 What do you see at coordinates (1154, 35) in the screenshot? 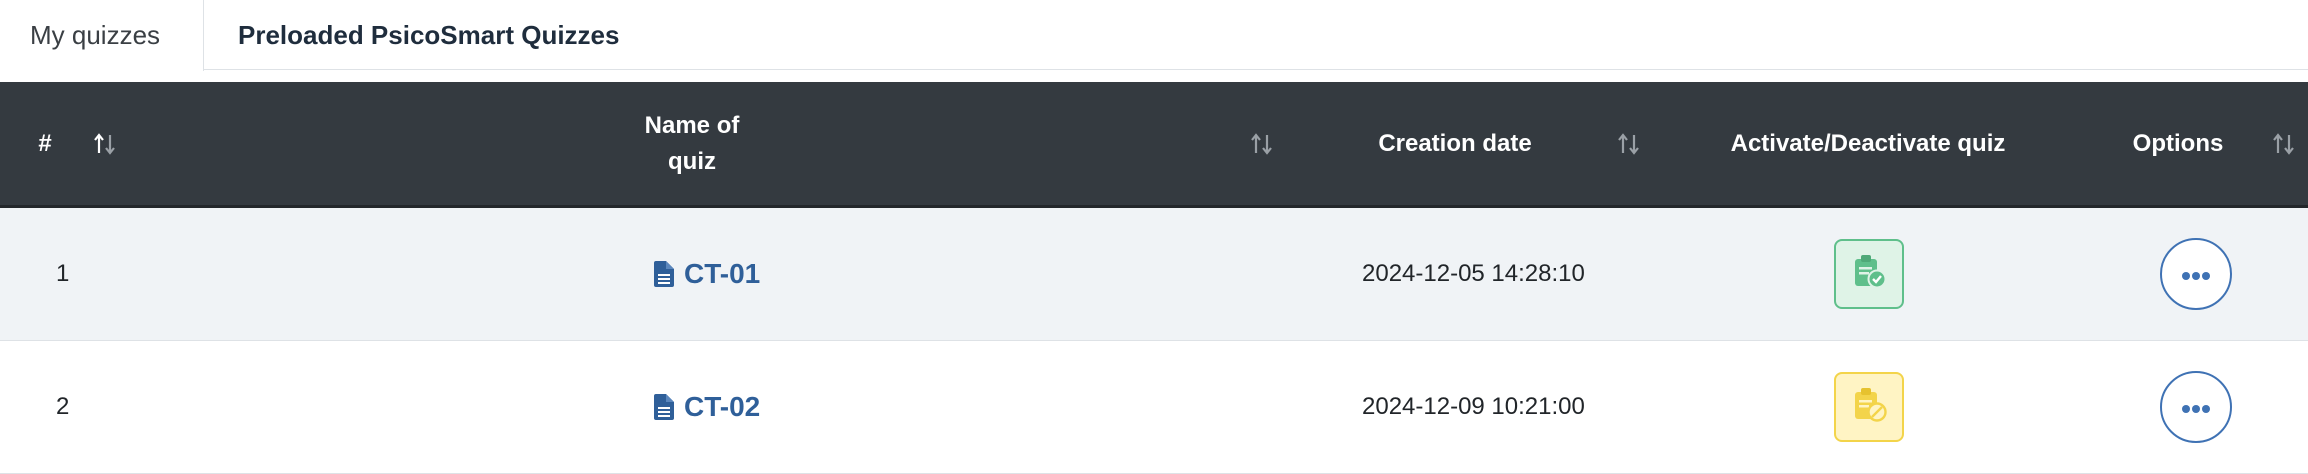
I see `quiz-tabs: My quizzes Preloaded PsicoSmart Quizzes` at bounding box center [1154, 35].